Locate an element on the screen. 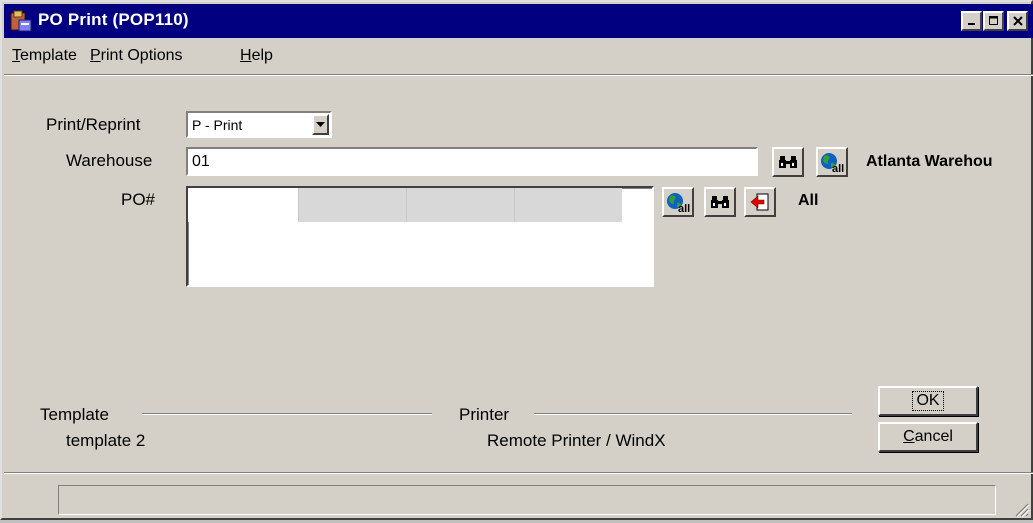  warehouse-label: Warehouse is located at coordinates (109, 160).